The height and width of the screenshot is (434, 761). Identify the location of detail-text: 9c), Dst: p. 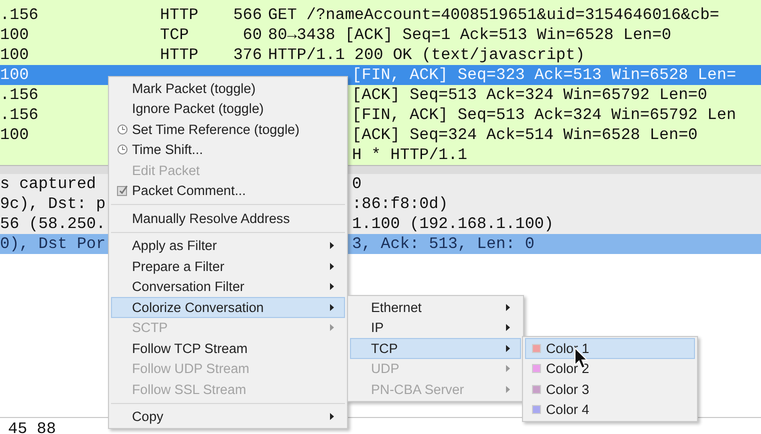
(53, 204).